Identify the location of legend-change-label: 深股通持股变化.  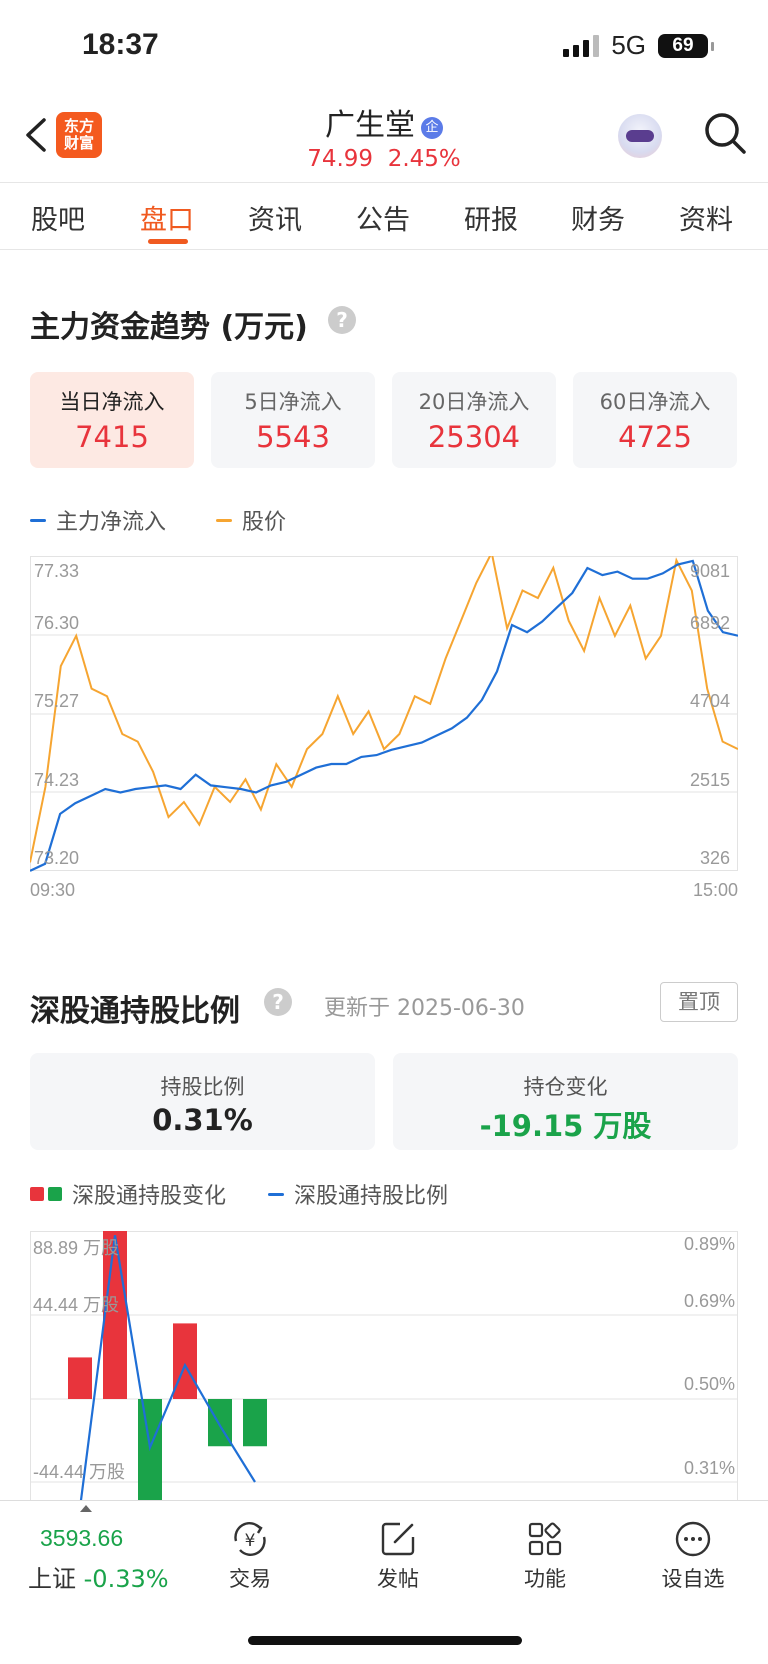
(149, 1196).